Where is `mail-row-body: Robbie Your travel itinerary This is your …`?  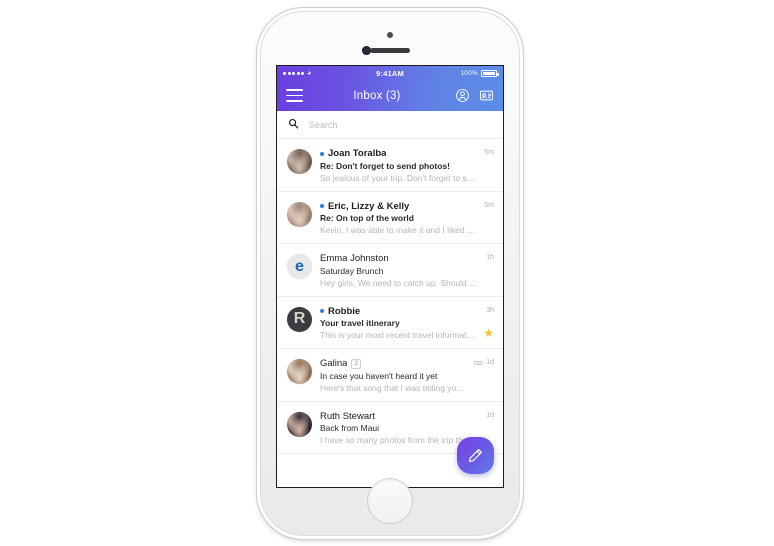 mail-row-body: Robbie Your travel itinerary This is your … is located at coordinates (398, 322).